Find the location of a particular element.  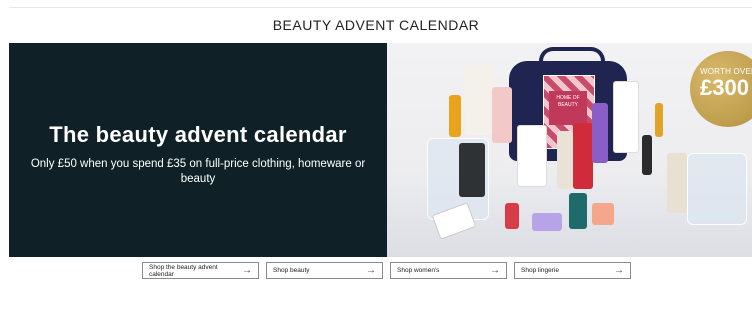

oil-bottle is located at coordinates (659, 120).